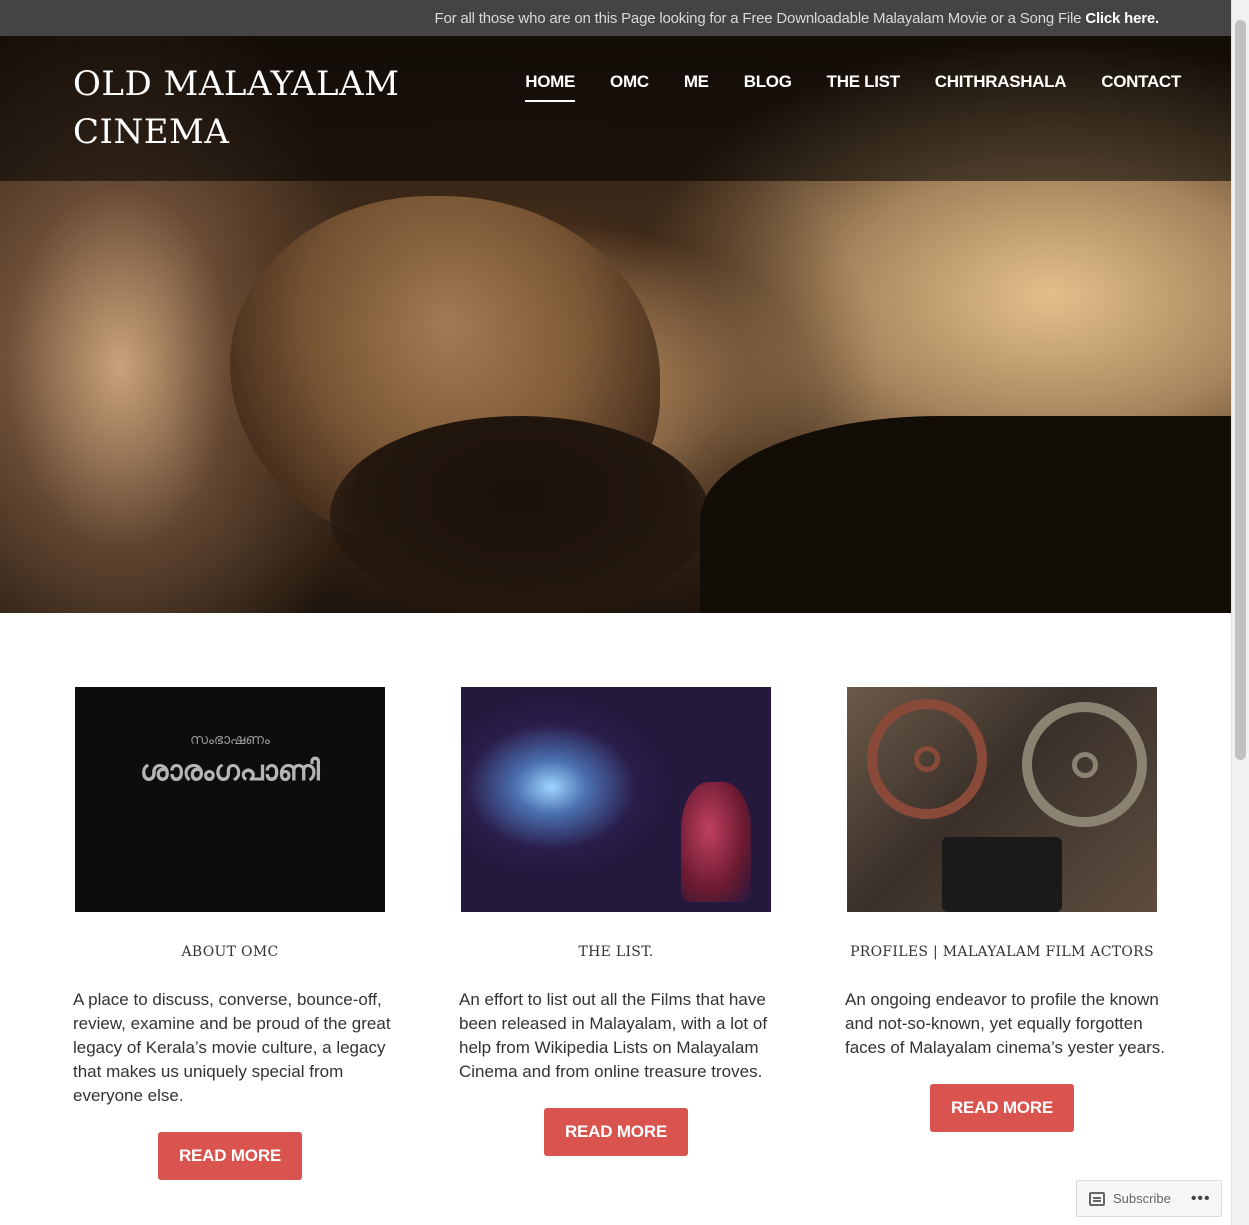  I want to click on subscribe-widget: Subscribe •••, so click(1149, 1198).